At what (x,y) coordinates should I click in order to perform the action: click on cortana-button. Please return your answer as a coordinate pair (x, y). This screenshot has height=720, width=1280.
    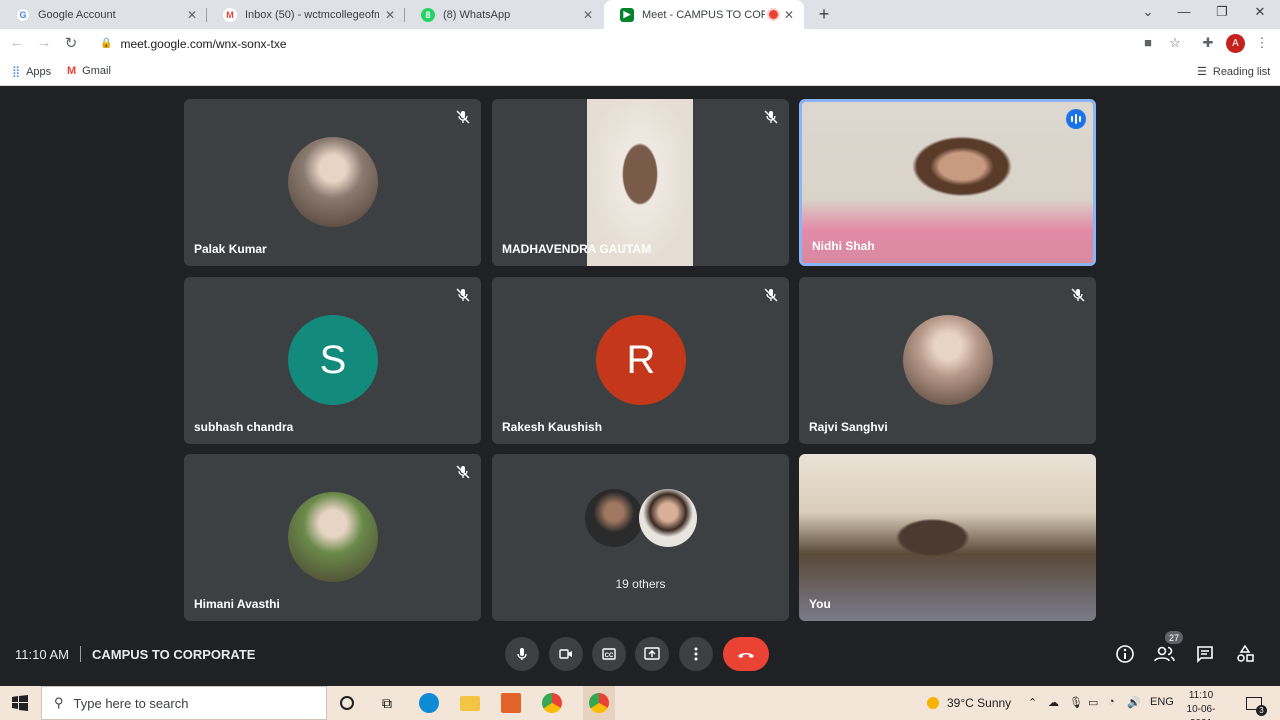
    Looking at the image, I should click on (347, 703).